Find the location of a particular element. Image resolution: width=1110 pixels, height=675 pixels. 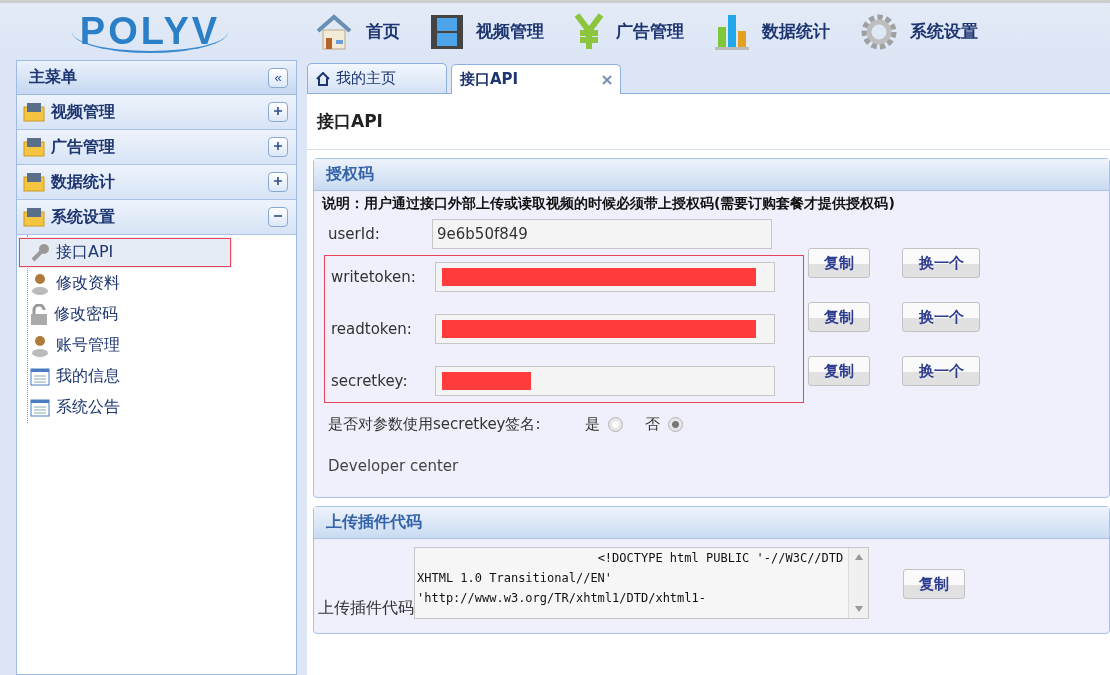

menu-group-label: 数据统计 is located at coordinates (83, 182).